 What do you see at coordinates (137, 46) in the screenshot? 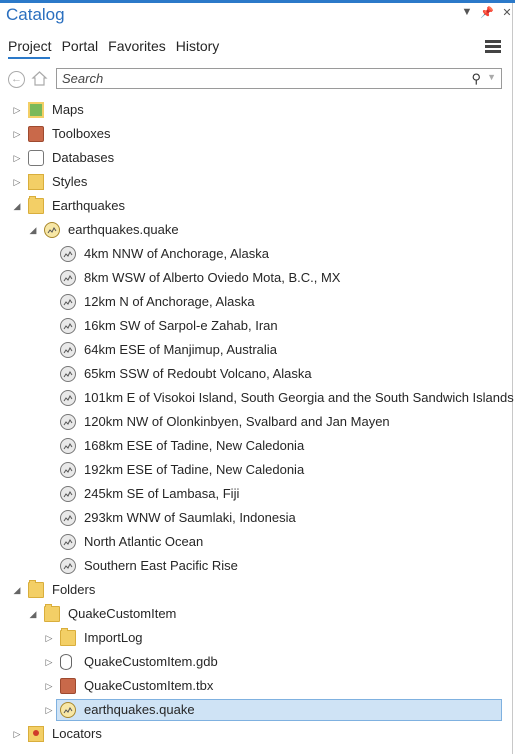
I see `tab-favorites: Favorites` at bounding box center [137, 46].